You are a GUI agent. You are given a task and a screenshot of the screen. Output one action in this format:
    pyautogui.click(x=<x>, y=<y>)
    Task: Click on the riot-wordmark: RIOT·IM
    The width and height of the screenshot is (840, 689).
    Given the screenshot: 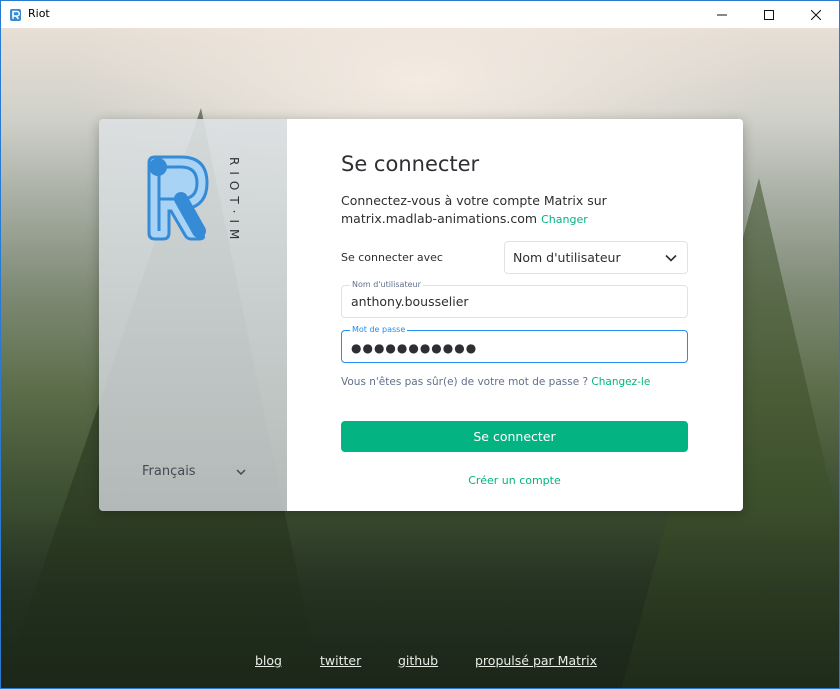 What is the action you would take?
    pyautogui.click(x=234, y=201)
    